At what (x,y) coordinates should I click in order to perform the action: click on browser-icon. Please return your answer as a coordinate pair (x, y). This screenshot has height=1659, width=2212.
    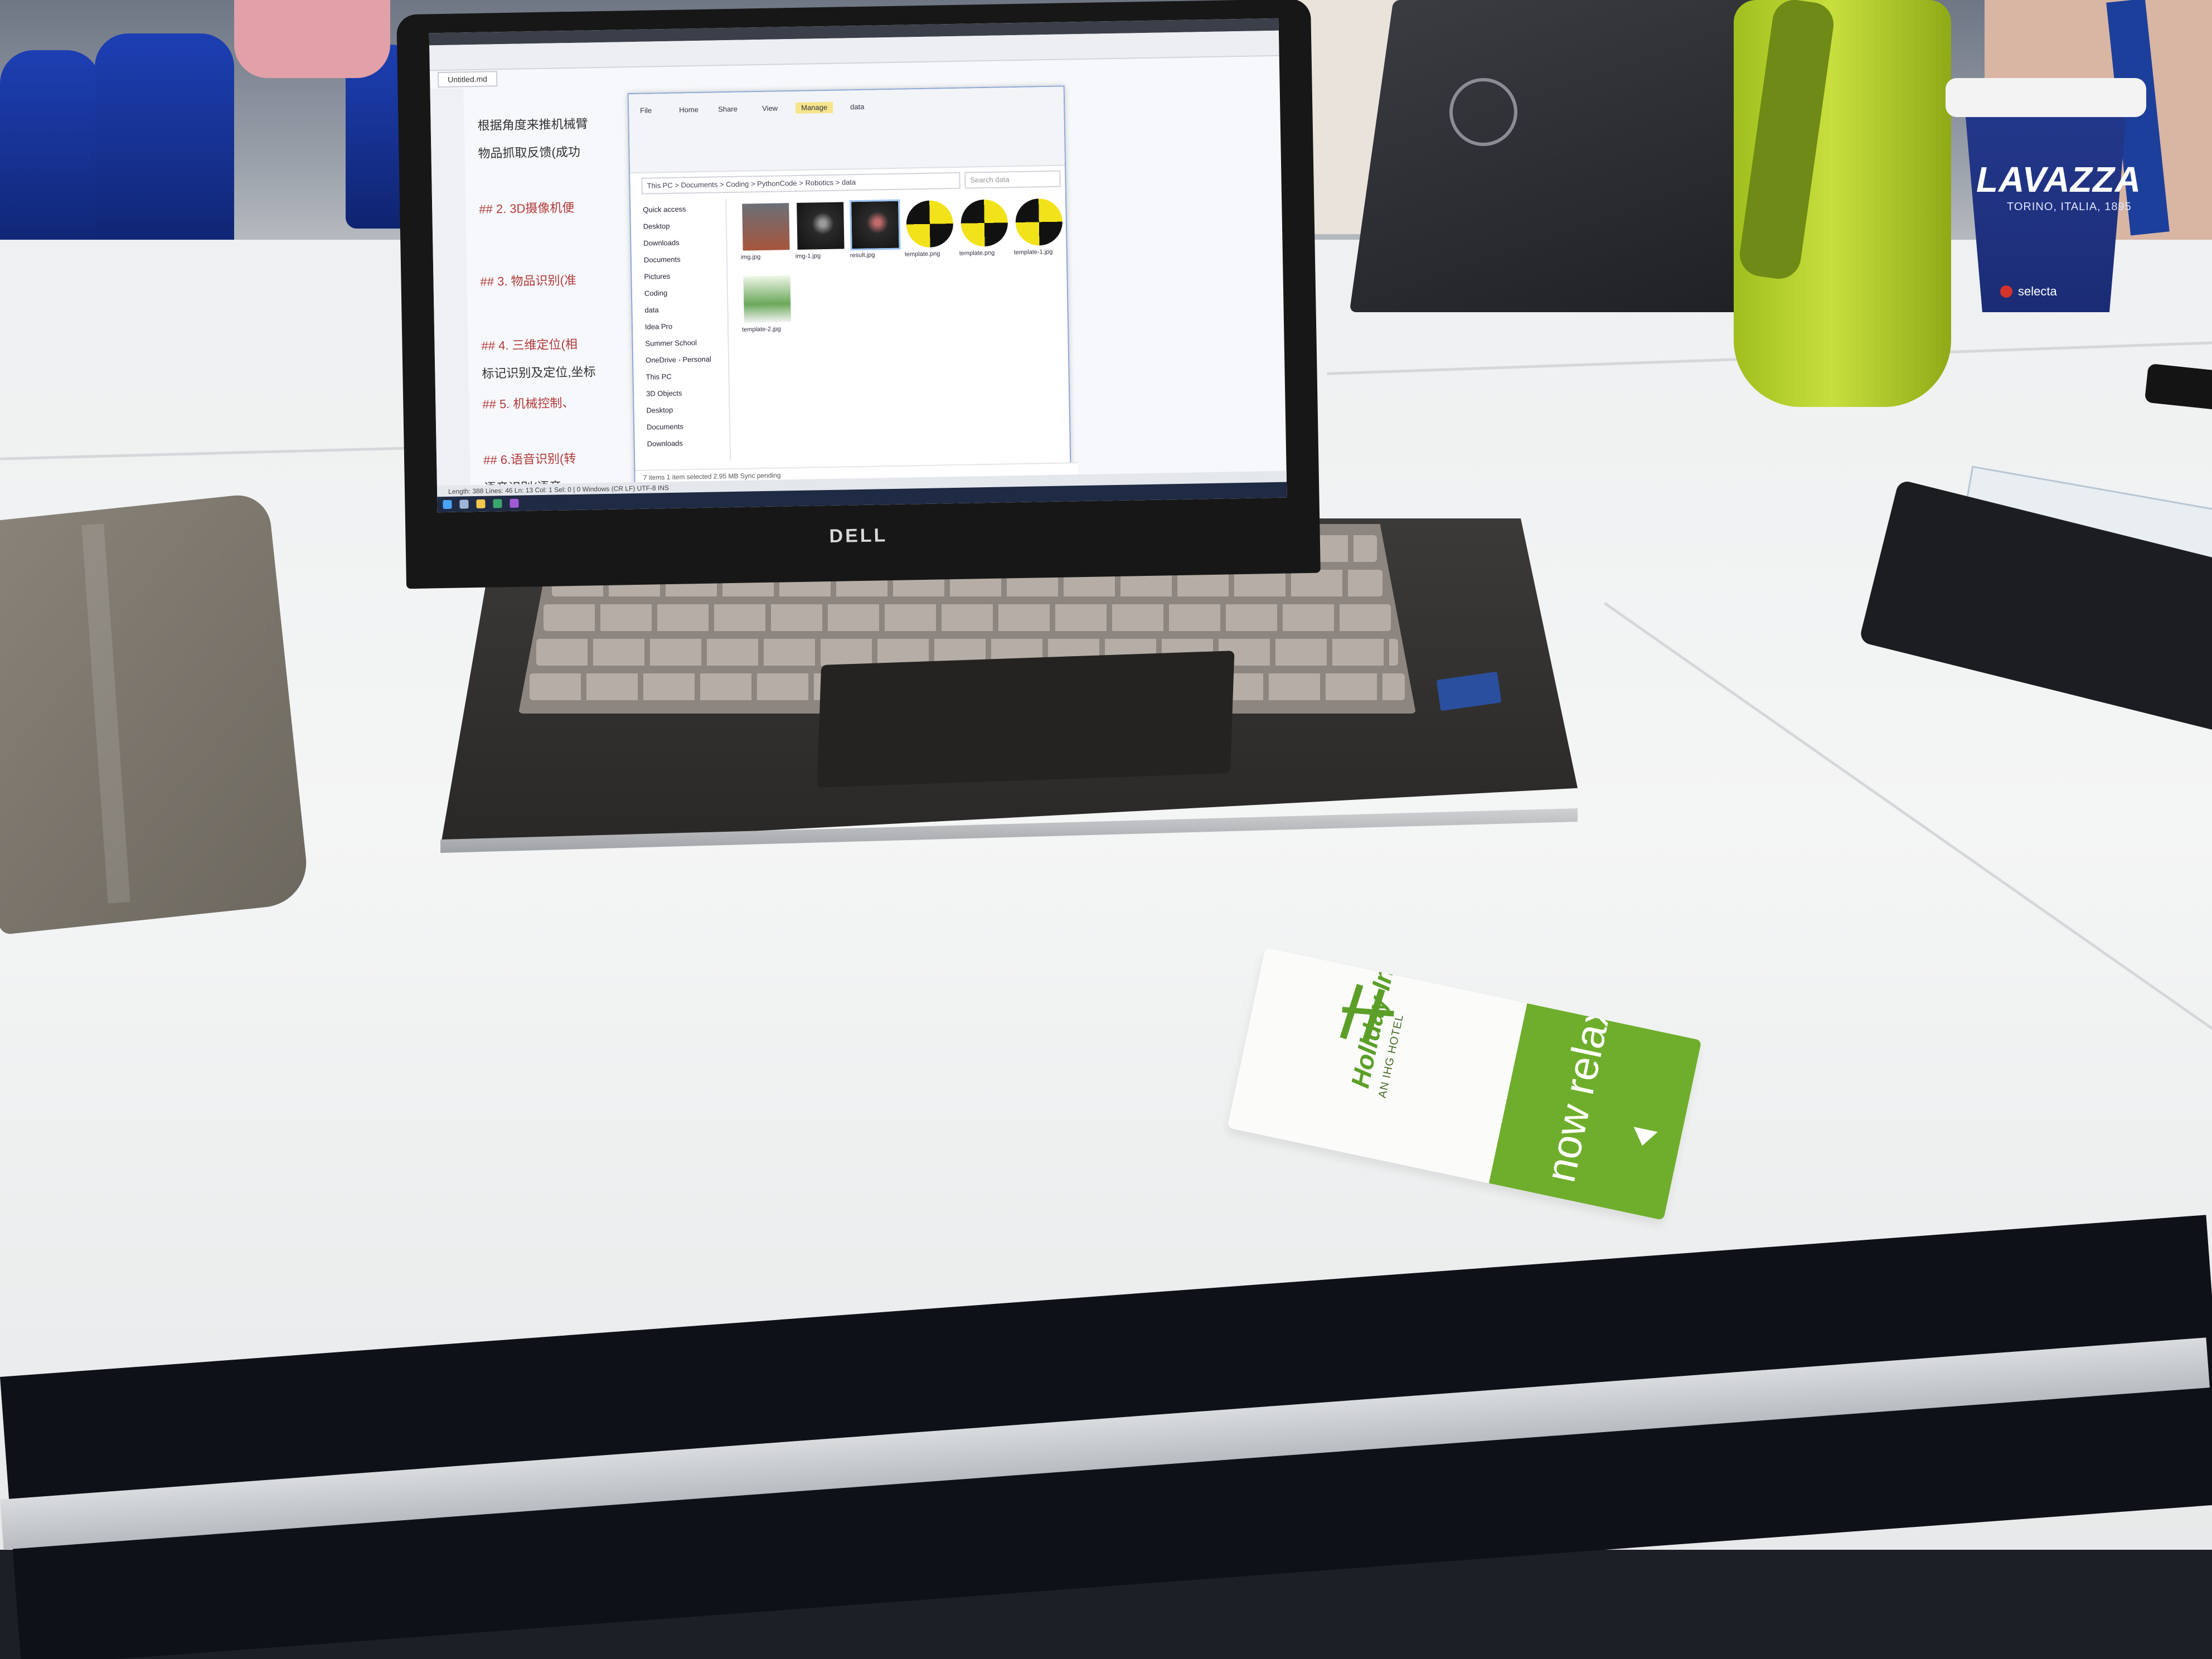
    Looking at the image, I should click on (497, 503).